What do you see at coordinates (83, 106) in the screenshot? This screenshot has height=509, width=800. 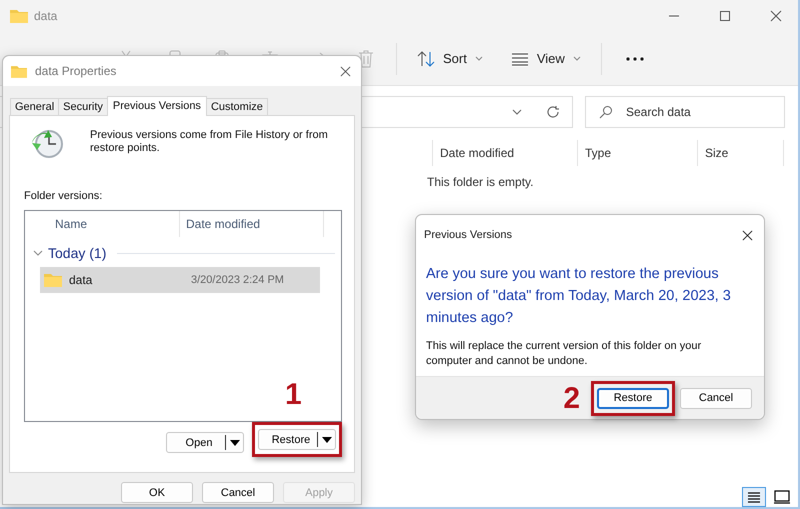 I see `tab: Security` at bounding box center [83, 106].